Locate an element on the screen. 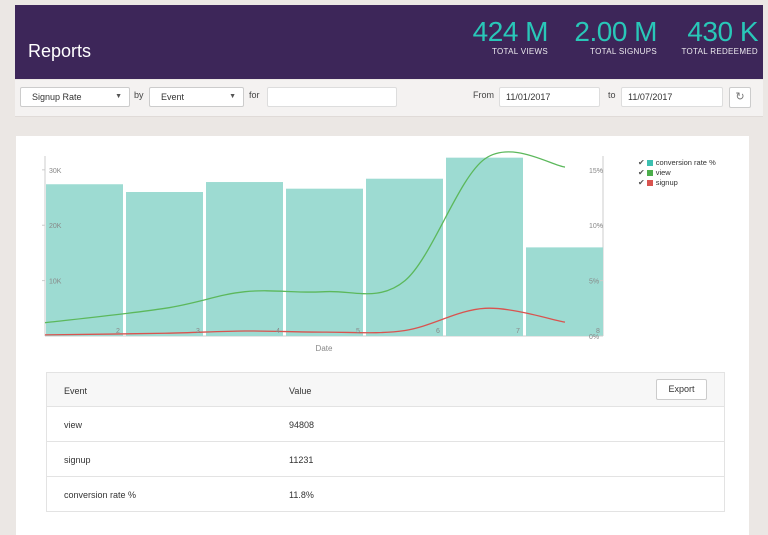  table-row: signup 11231 is located at coordinates (385, 458).